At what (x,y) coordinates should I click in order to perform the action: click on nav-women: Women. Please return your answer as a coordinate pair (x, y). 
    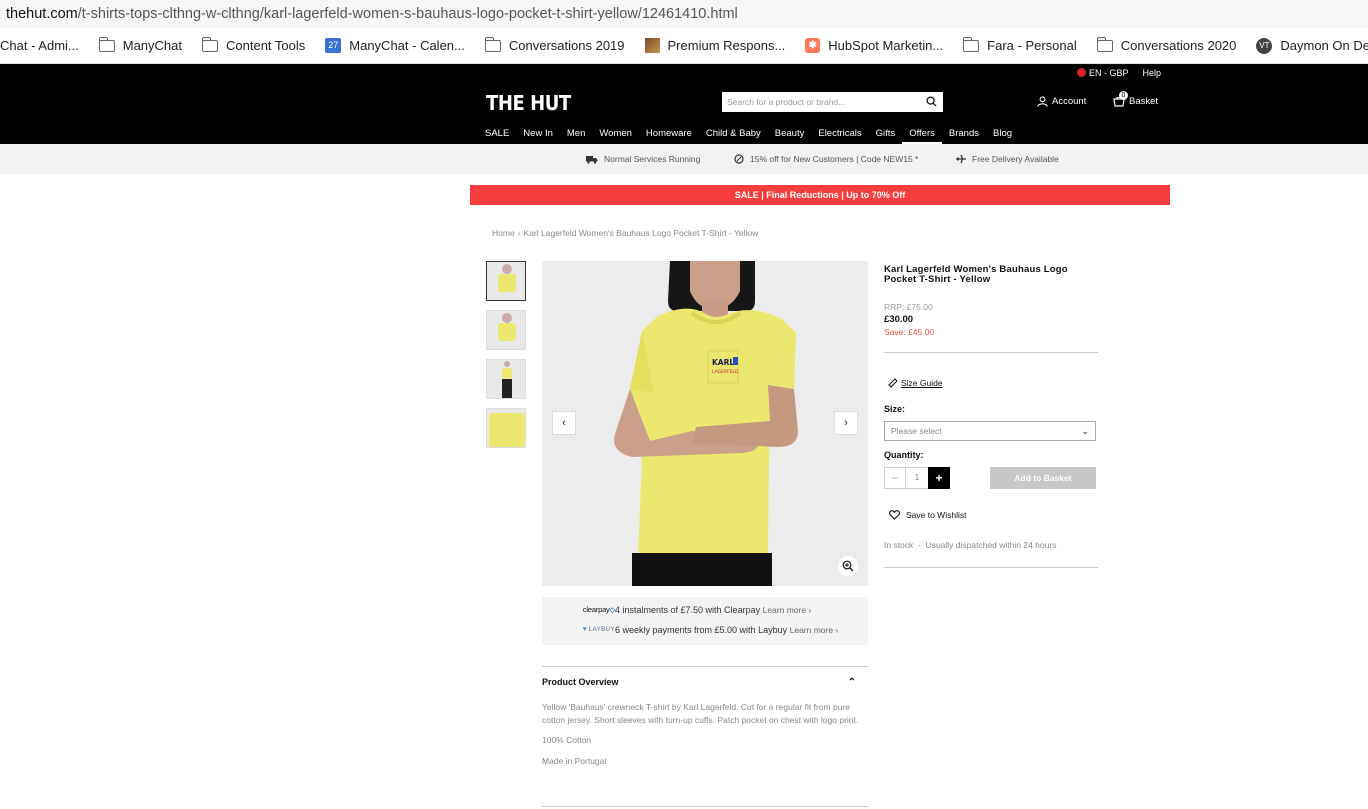
    Looking at the image, I should click on (615, 134).